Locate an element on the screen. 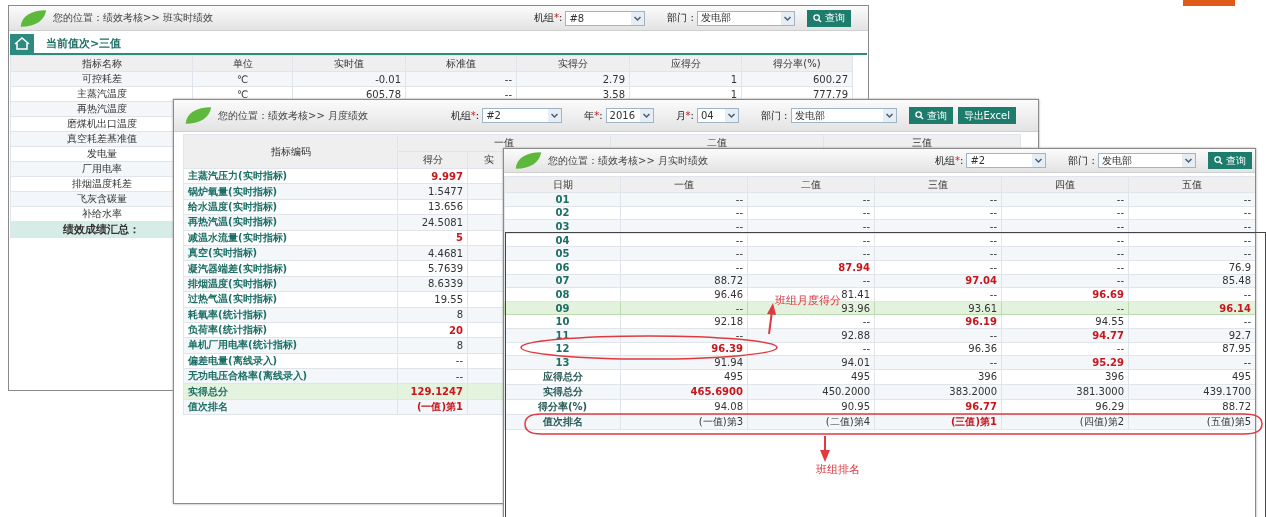  column-header: 得分率(%) is located at coordinates (797, 63).